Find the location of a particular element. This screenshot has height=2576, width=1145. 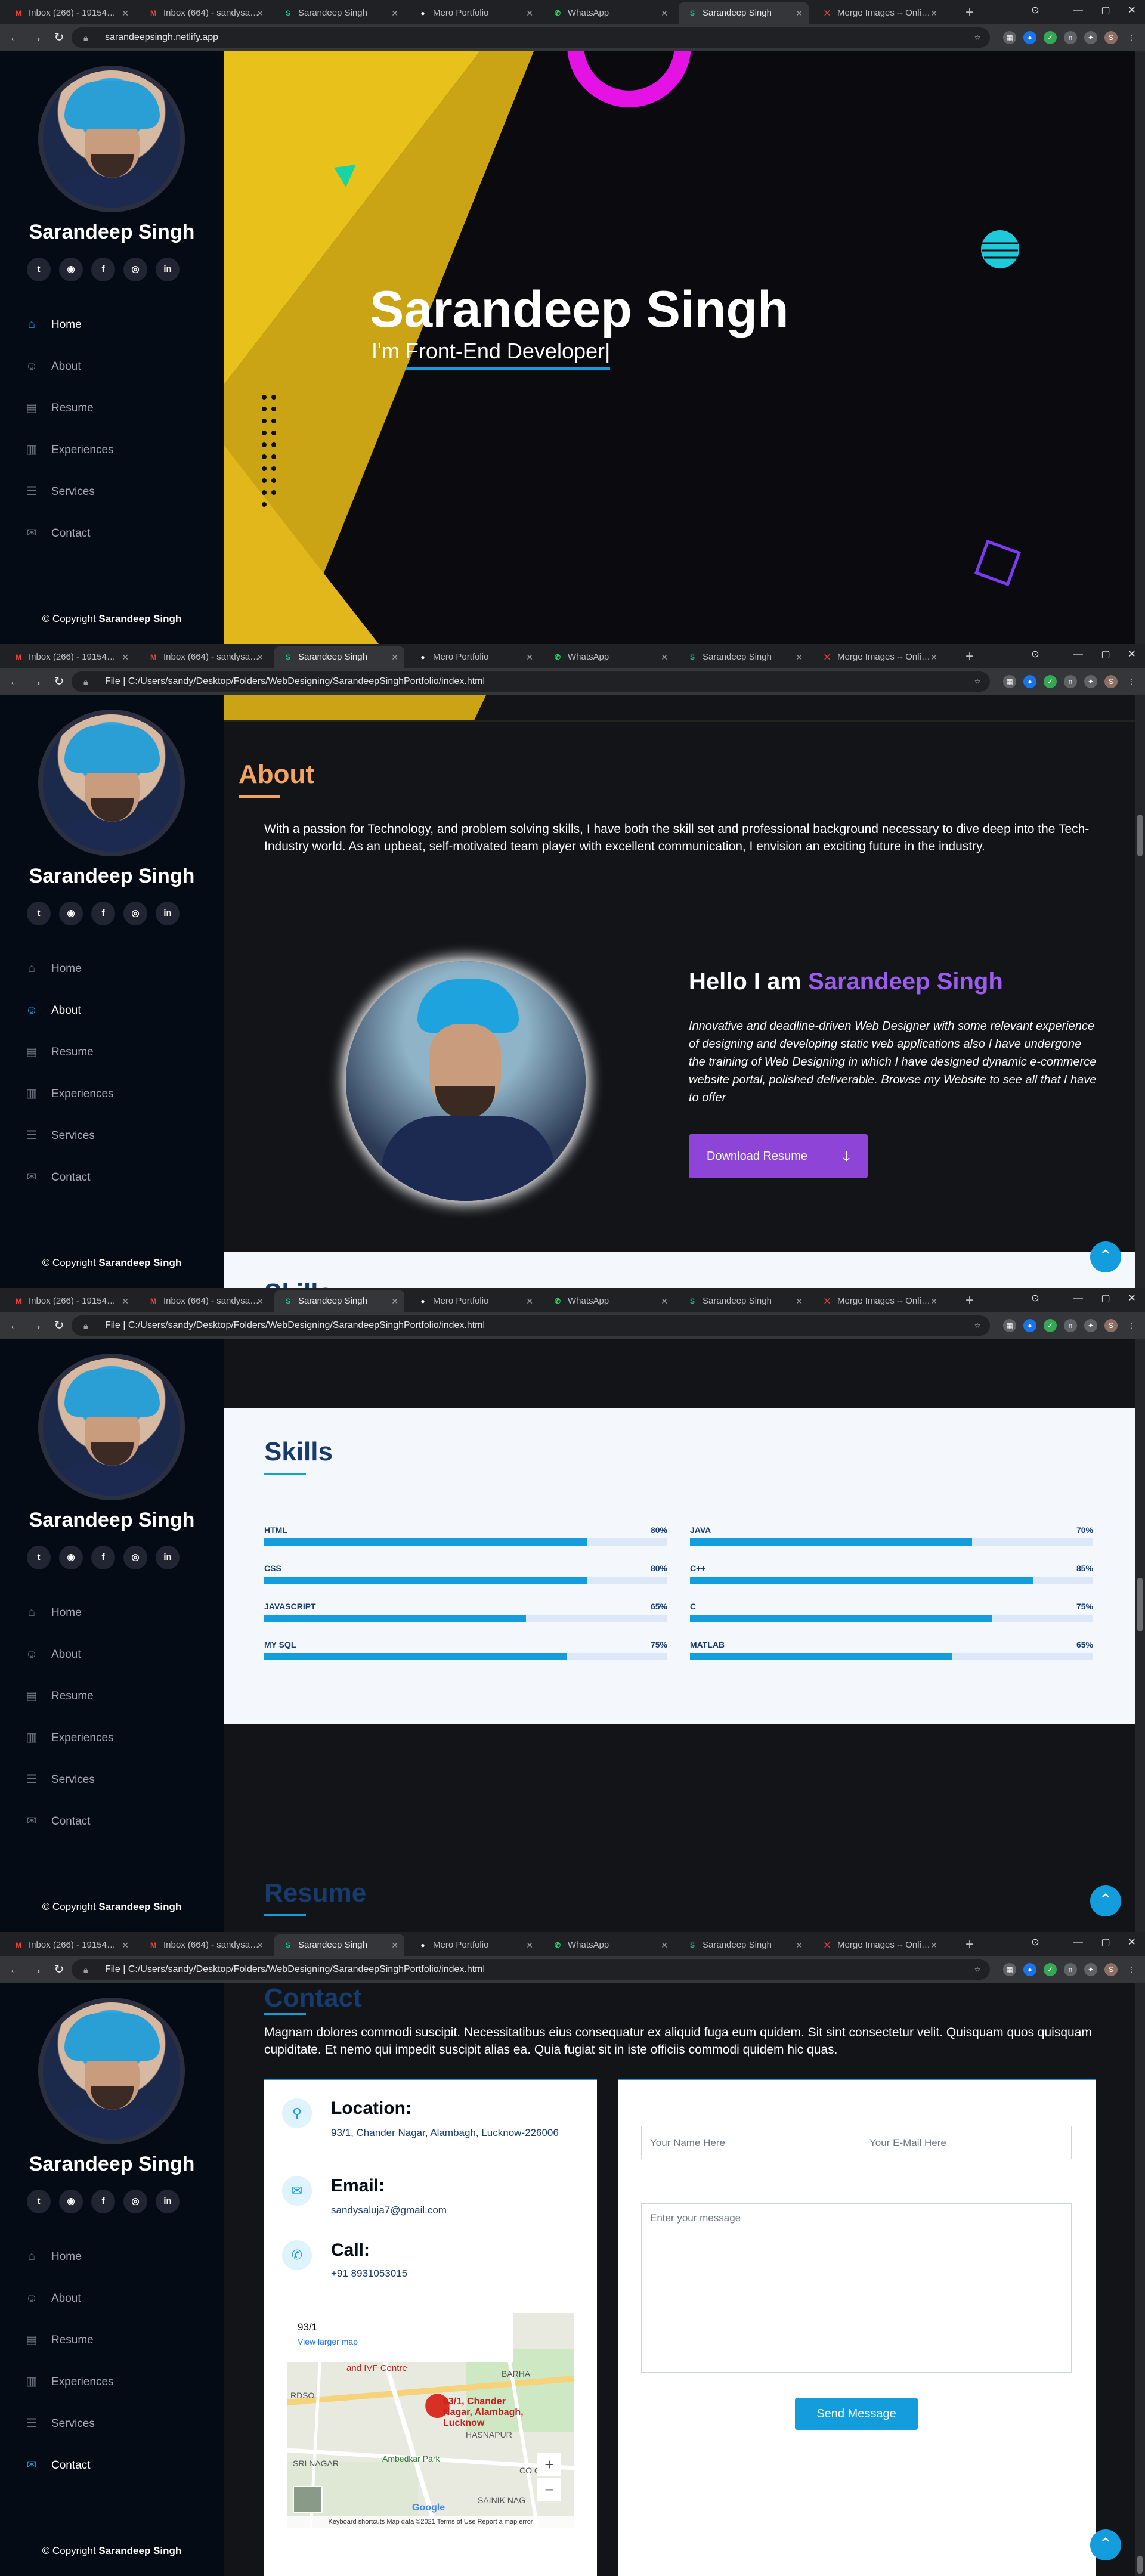

map-zoom-out-button: − is located at coordinates (549, 2489).